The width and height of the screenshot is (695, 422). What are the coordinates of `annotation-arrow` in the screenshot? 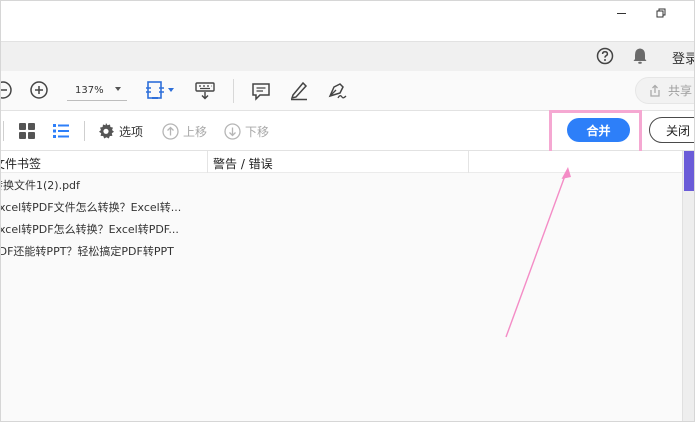 It's located at (538, 252).